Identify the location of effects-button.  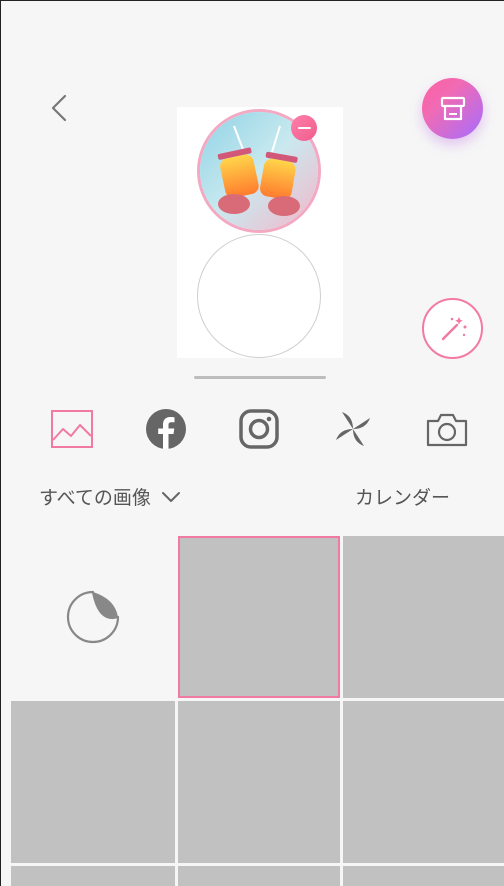
(452, 328).